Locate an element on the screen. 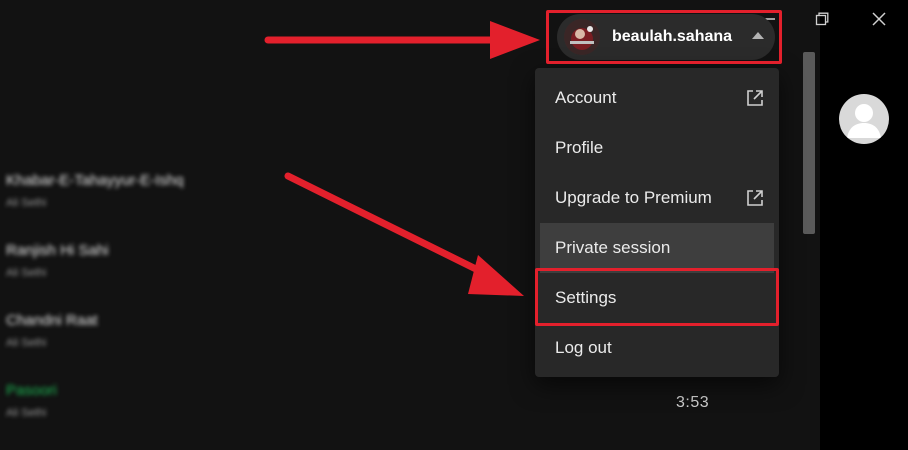 Image resolution: width=908 pixels, height=450 pixels. track-title: Ranjish Hi Sahi is located at coordinates (57, 250).